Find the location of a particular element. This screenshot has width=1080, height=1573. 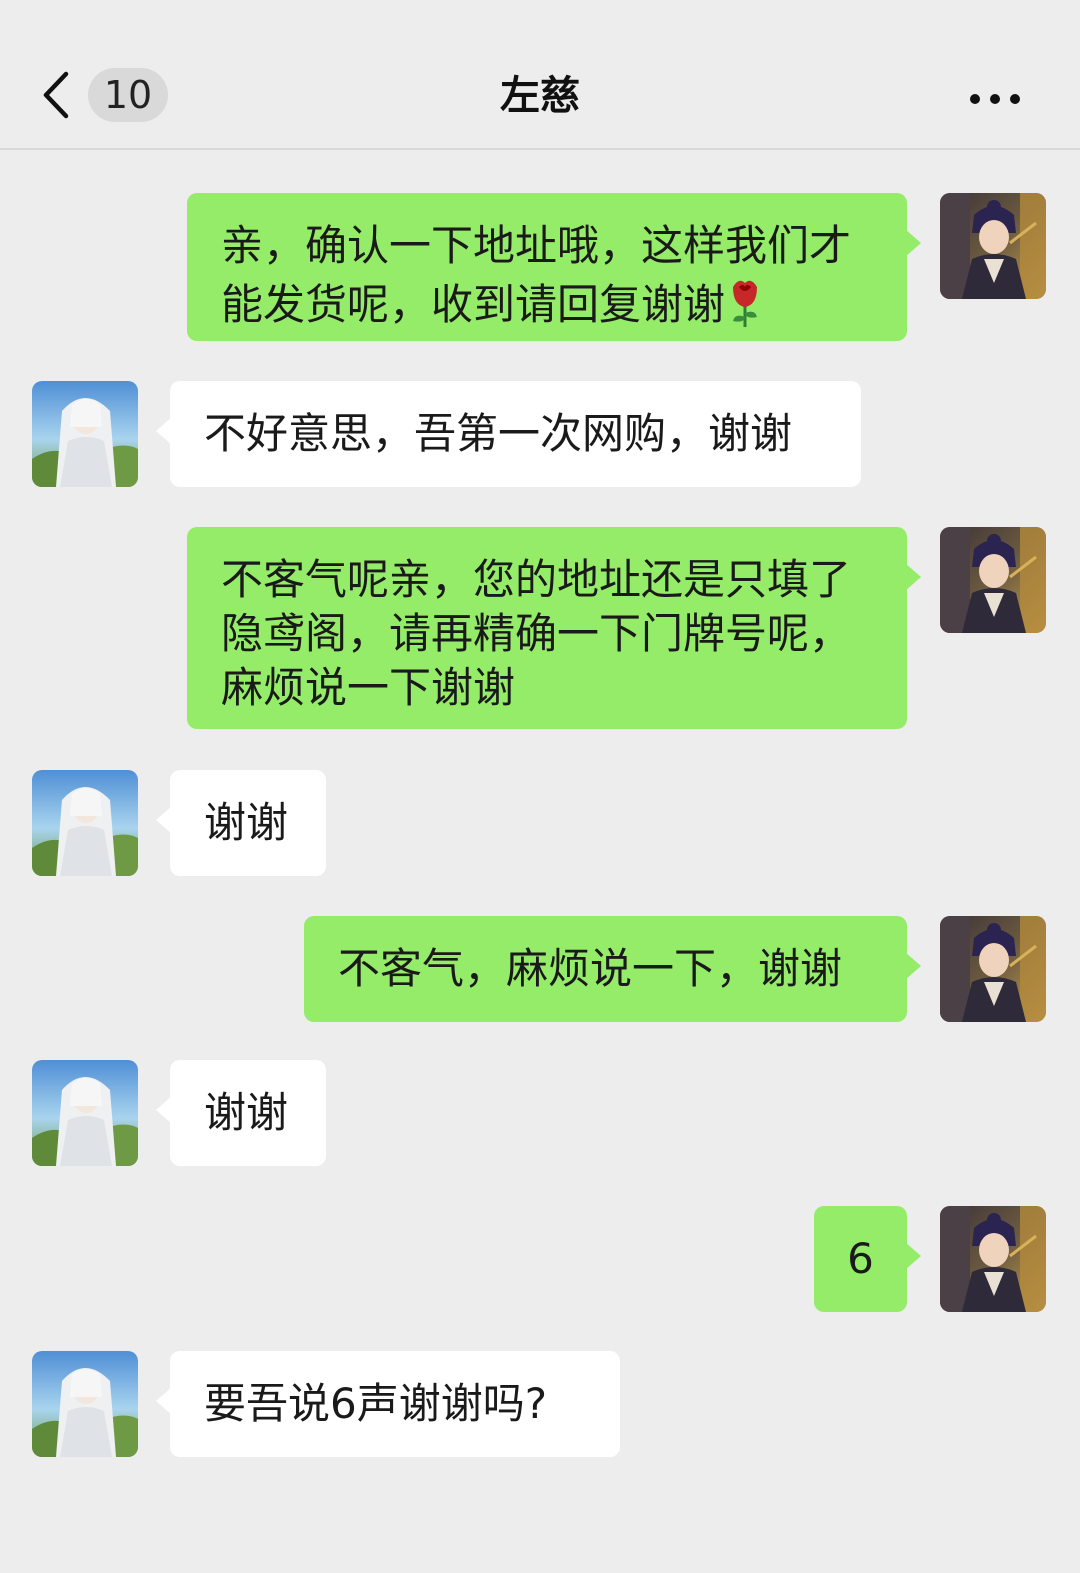

received-message-bubble: 不好意思，吾第一次网购，谢谢 is located at coordinates (508, 434).